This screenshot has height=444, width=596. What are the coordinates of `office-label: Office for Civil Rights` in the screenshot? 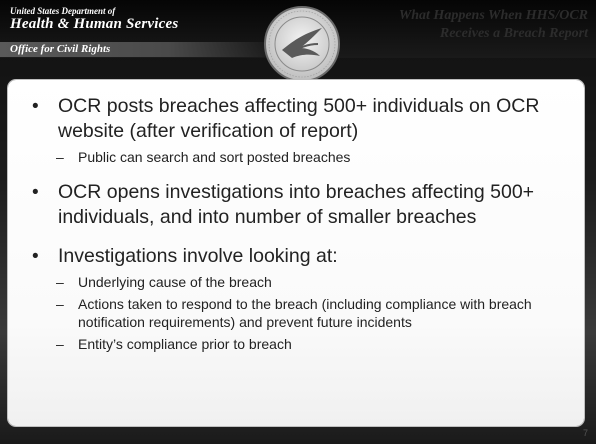 It's located at (60, 49).